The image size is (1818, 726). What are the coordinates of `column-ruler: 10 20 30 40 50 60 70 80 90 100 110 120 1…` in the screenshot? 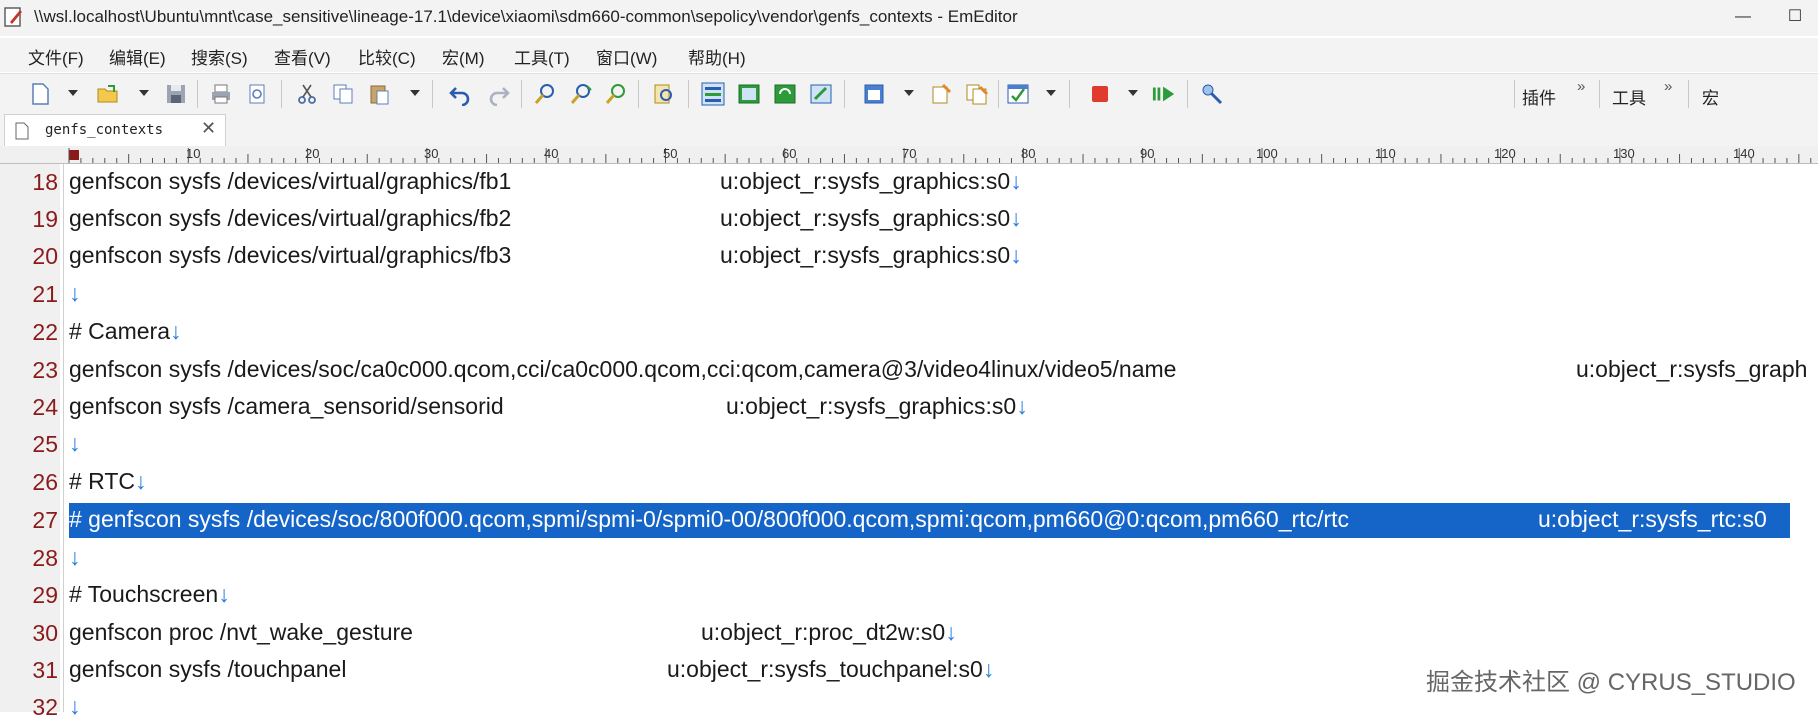 It's located at (909, 155).